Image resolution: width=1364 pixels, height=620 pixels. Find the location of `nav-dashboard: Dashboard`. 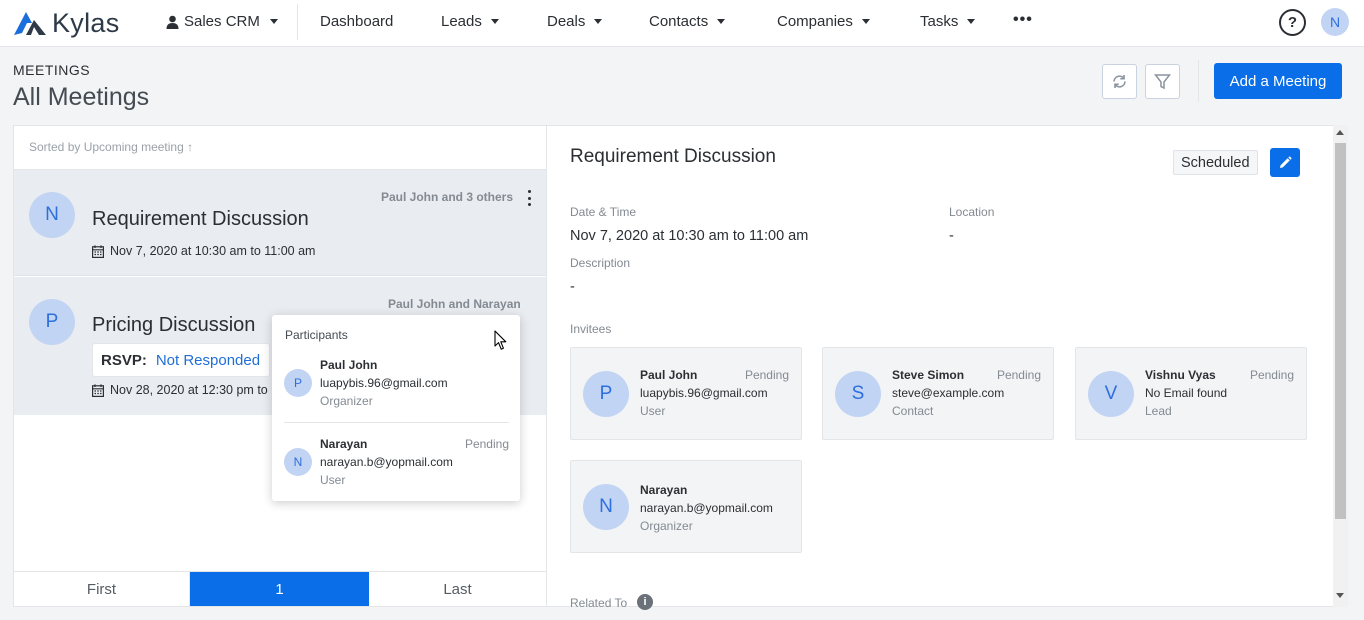

nav-dashboard: Dashboard is located at coordinates (356, 21).